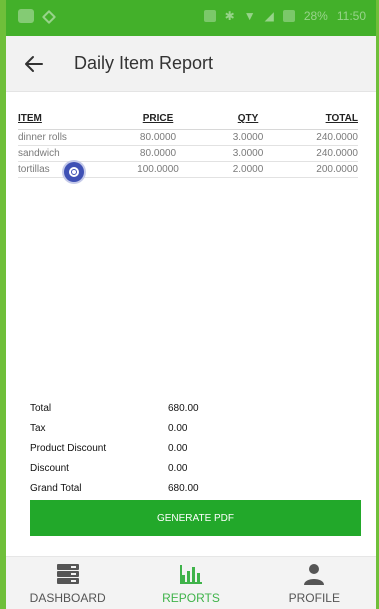 The image size is (379, 609). Describe the element at coordinates (188, 138) in the screenshot. I see `table-row: dinner rolls 80.0000 3.0000 240.0000` at that location.